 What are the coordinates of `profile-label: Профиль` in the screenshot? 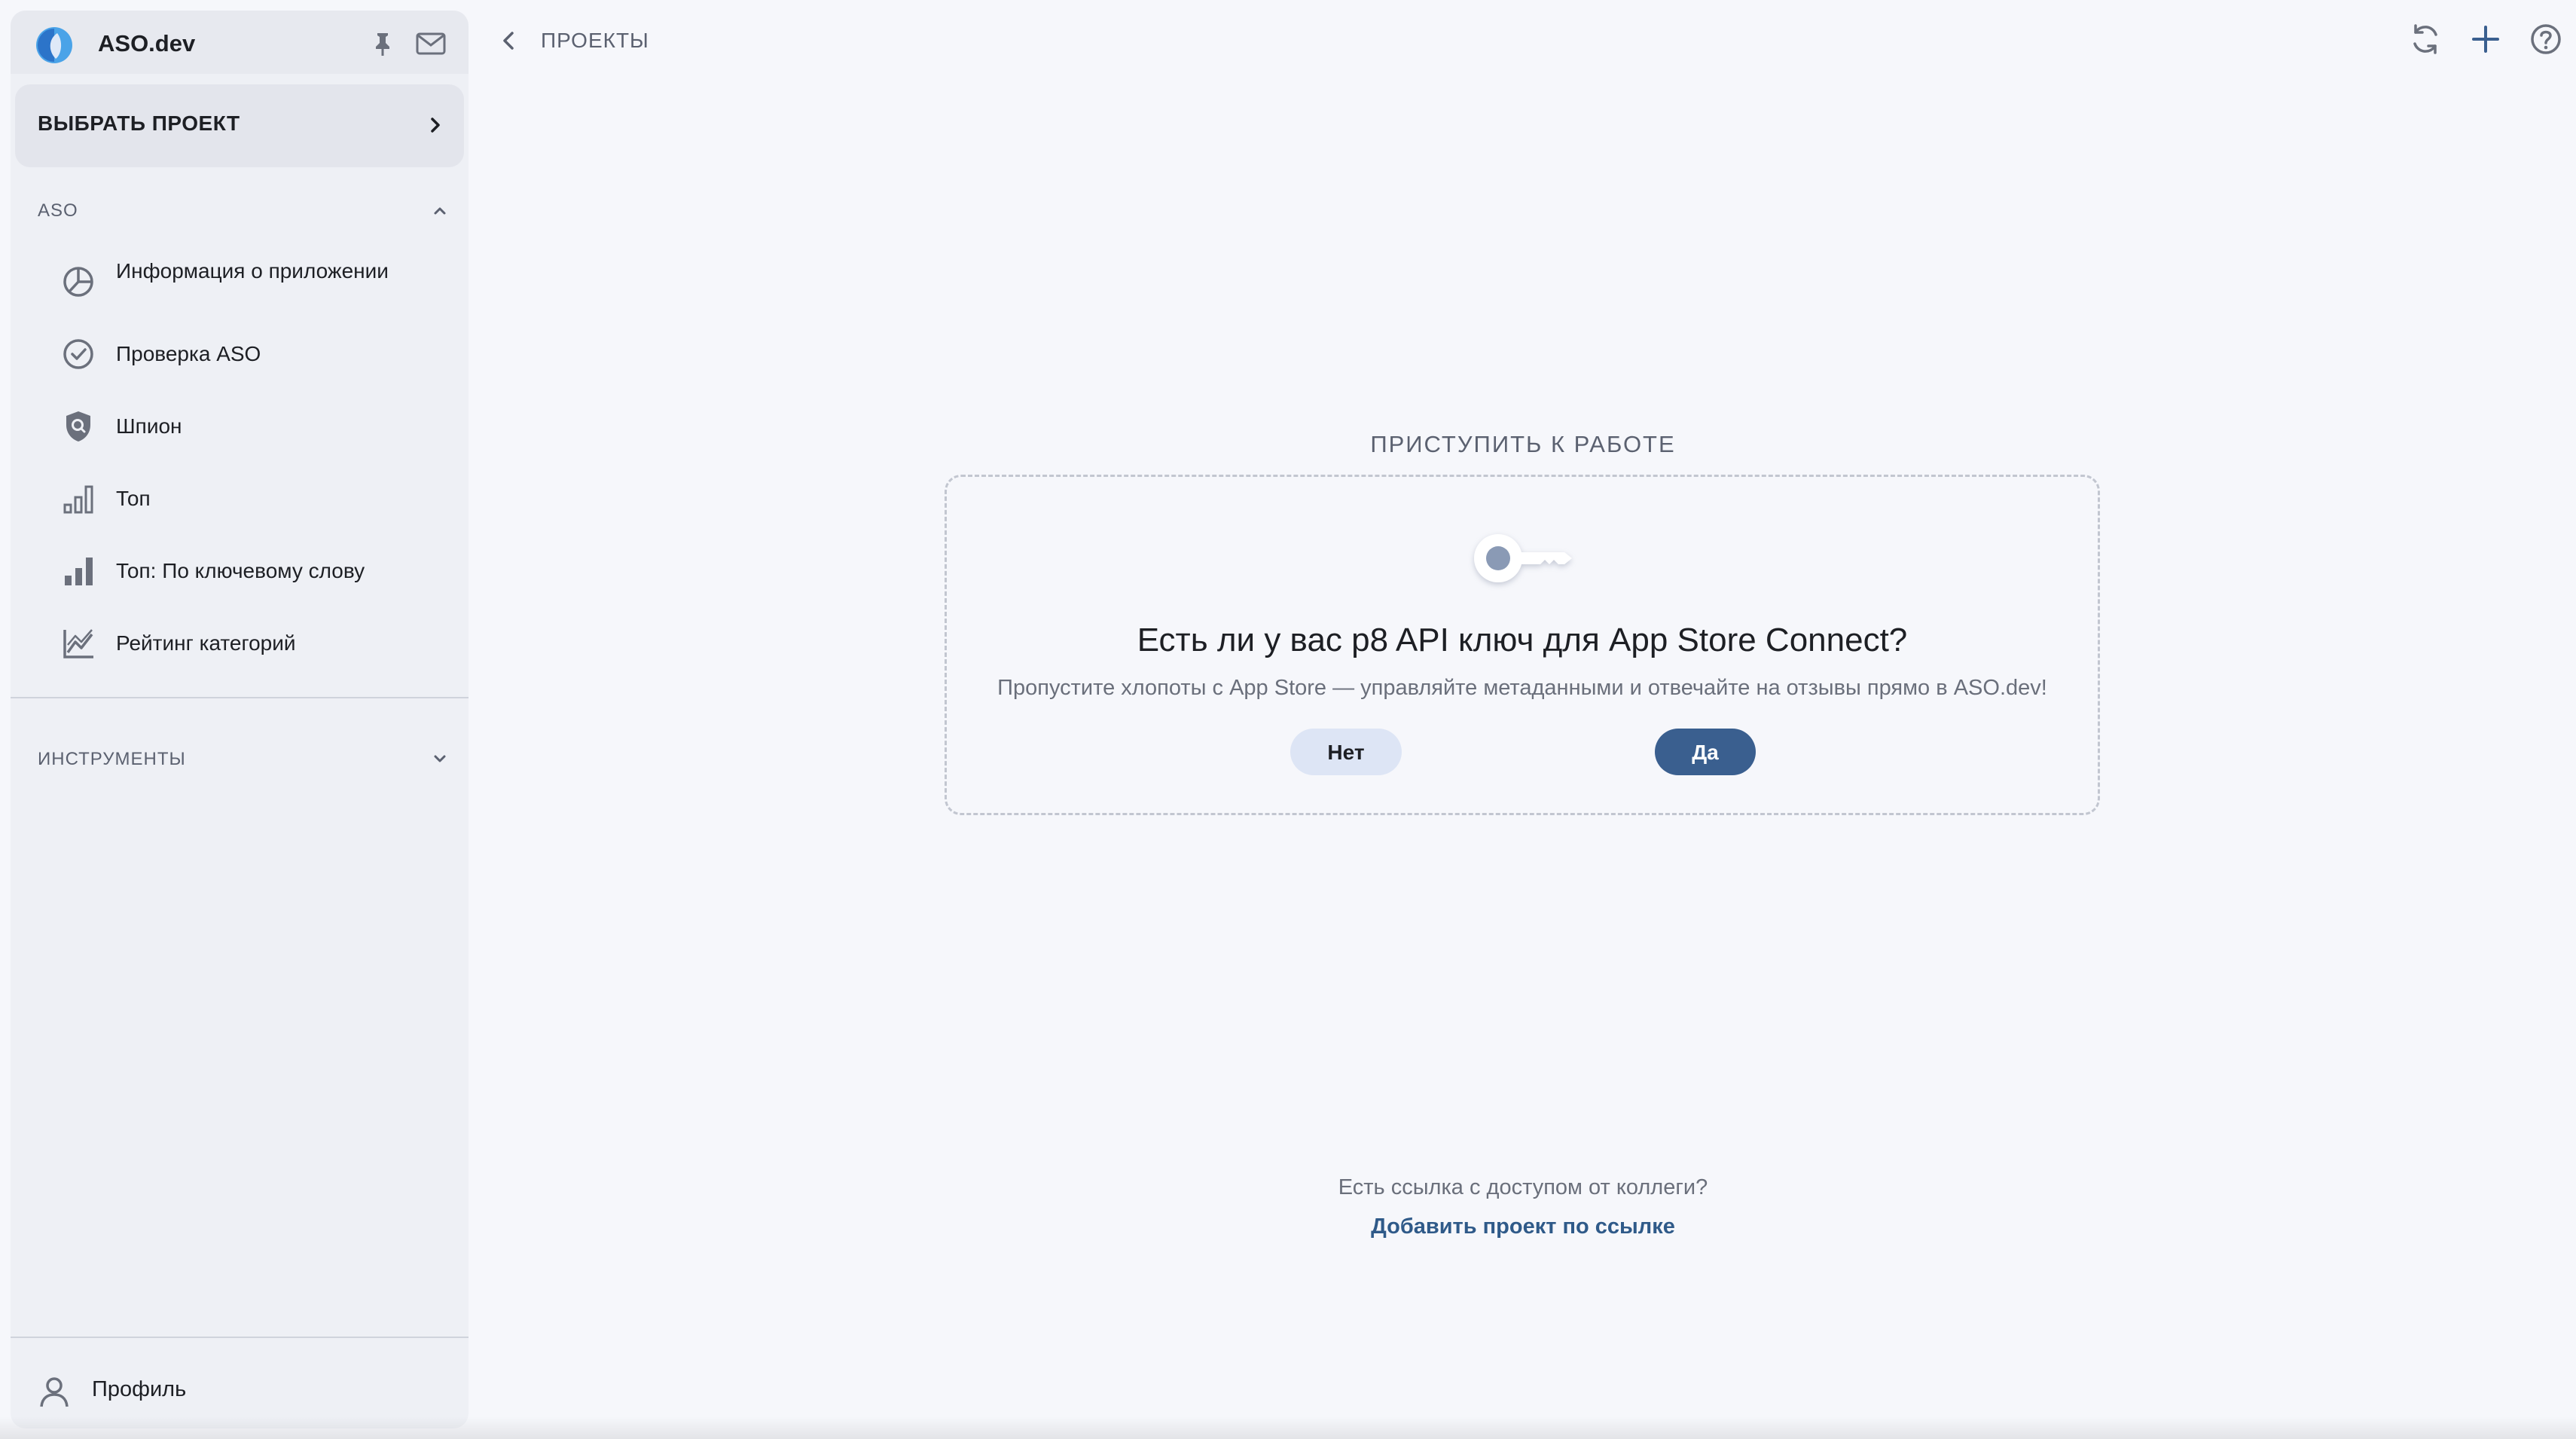 It's located at (140, 1389).